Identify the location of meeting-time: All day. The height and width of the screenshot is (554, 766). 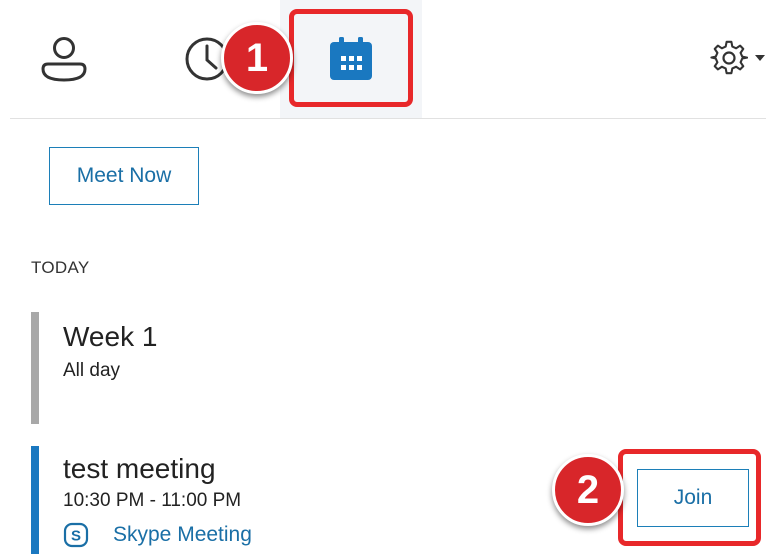
(92, 370).